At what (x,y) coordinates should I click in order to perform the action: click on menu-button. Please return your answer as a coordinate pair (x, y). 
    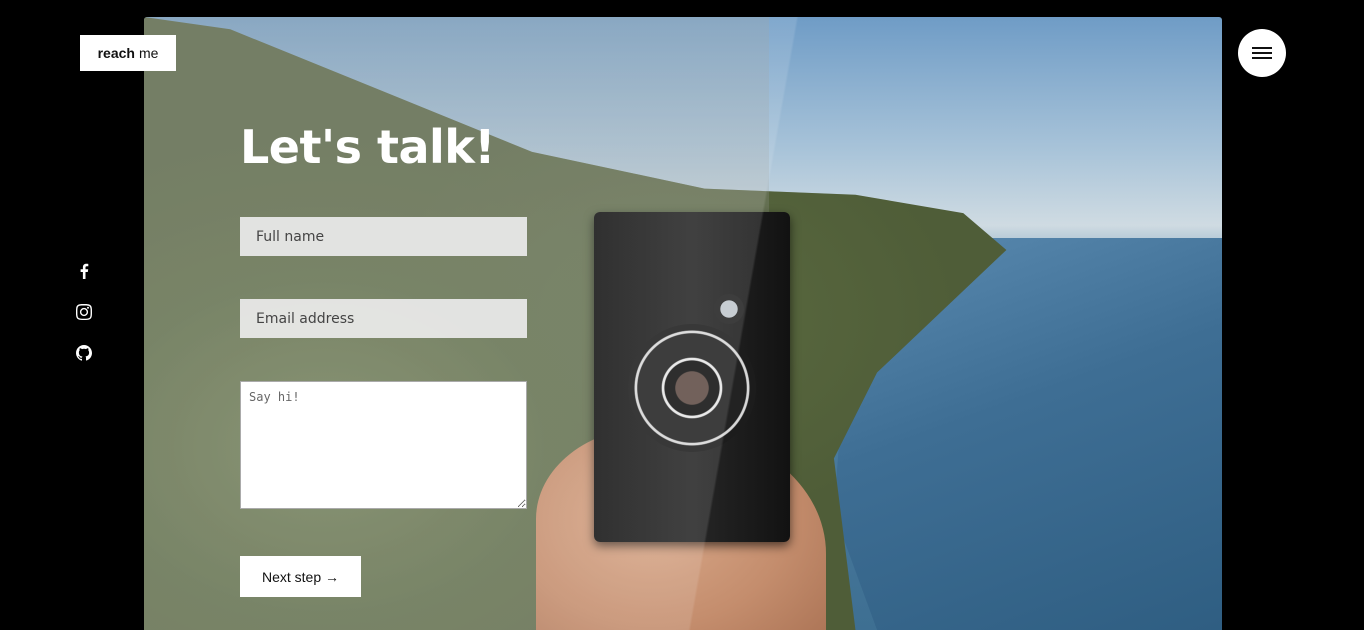
    Looking at the image, I should click on (1262, 53).